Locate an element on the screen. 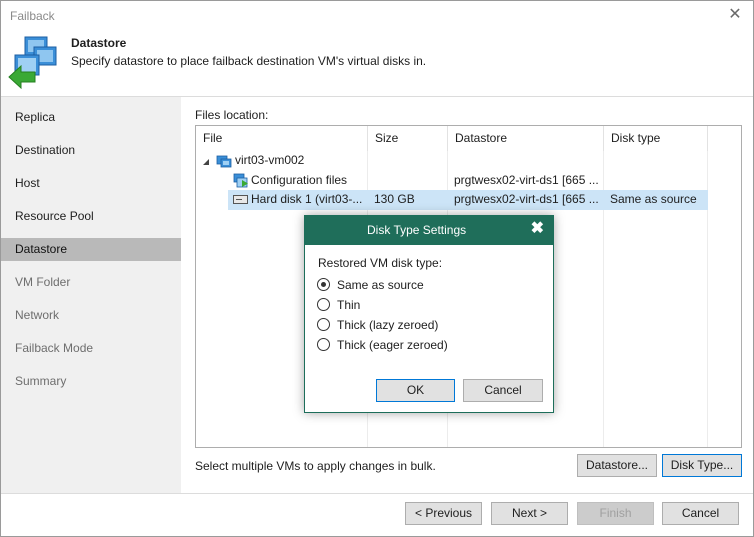 The height and width of the screenshot is (537, 754). column-header-file: File is located at coordinates (282, 138).